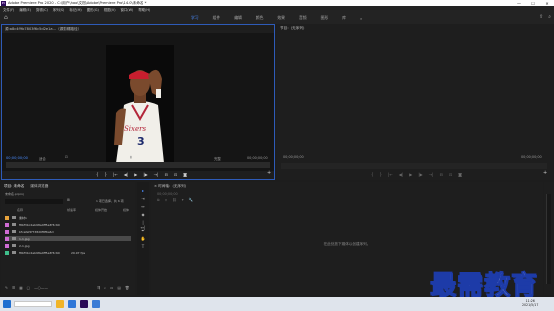 The image size is (554, 311). I want to click on program-play-icon: ▶, so click(410, 174).